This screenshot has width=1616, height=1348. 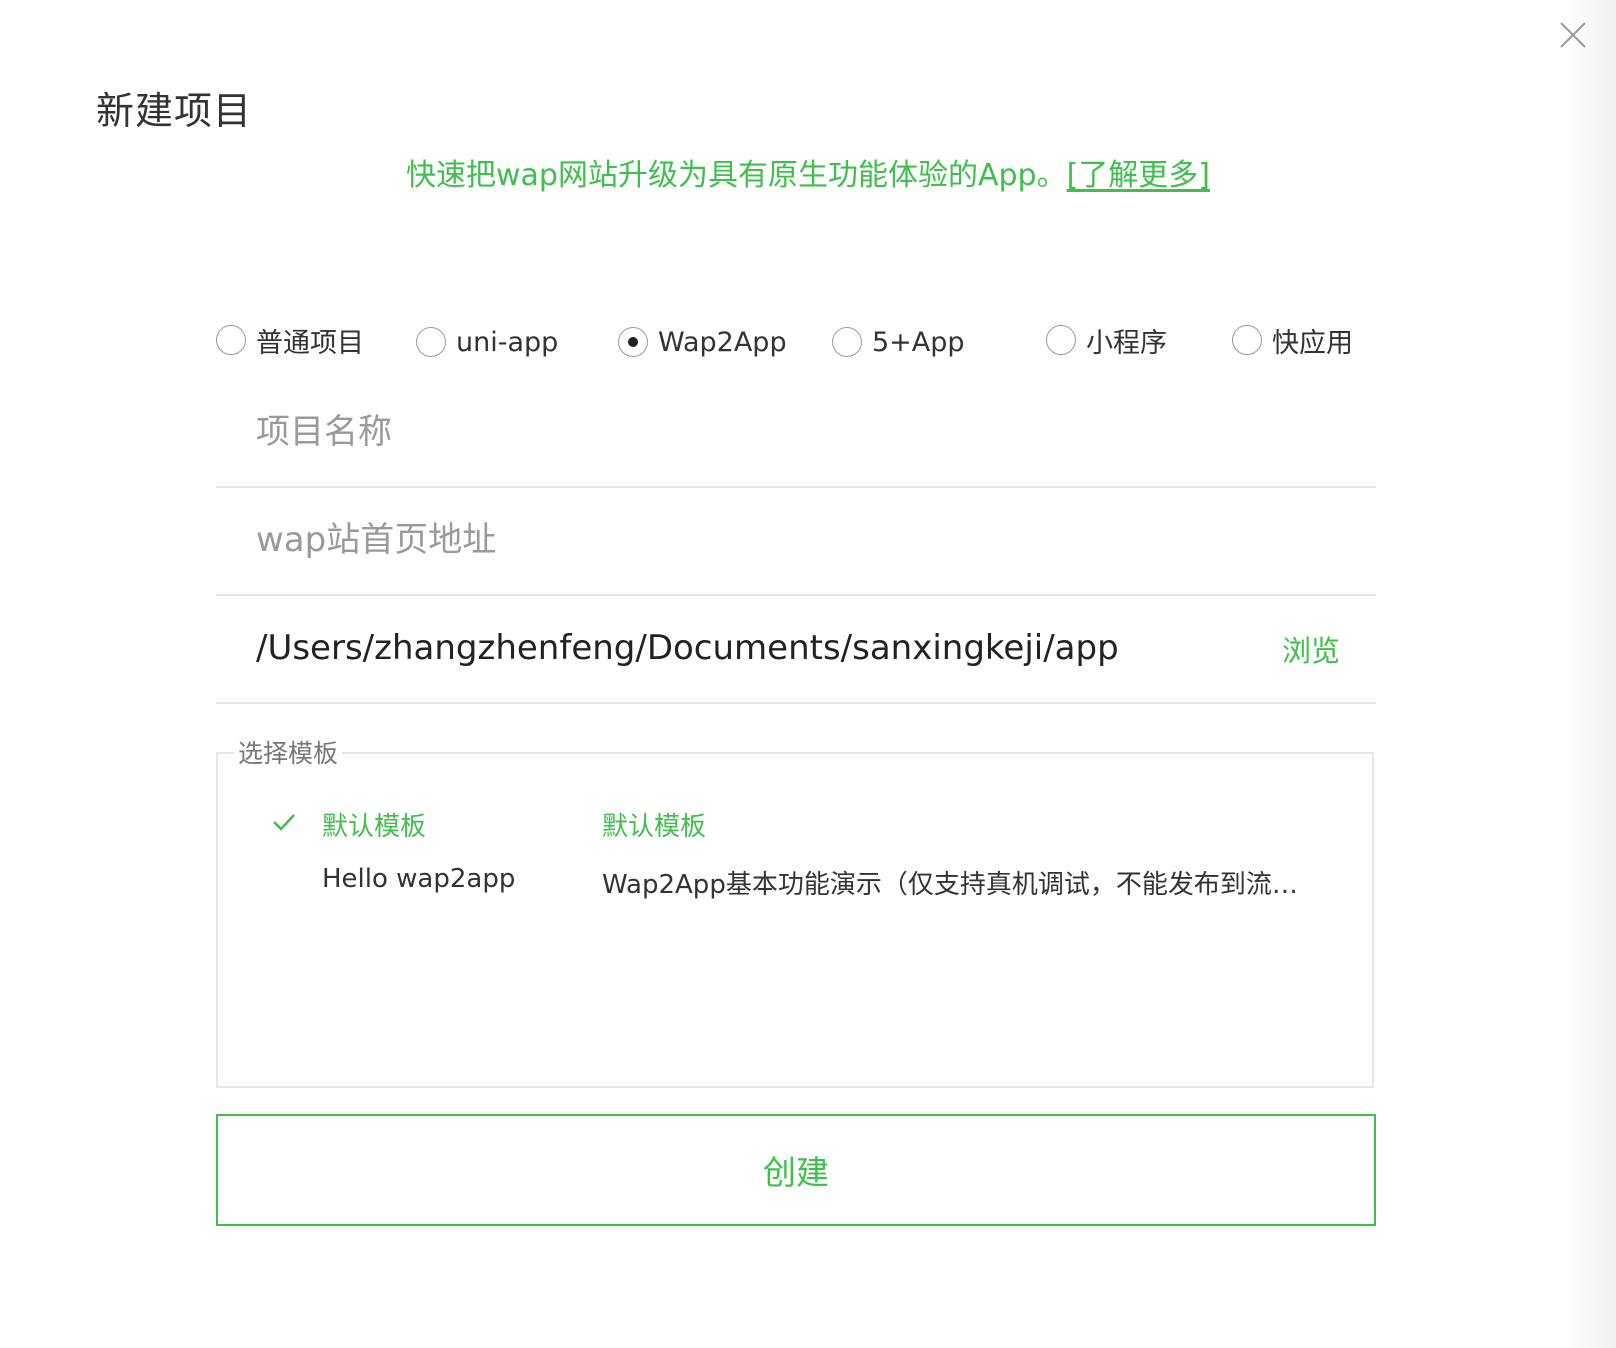 I want to click on radio-normal-project: 普通项目, so click(x=290, y=340).